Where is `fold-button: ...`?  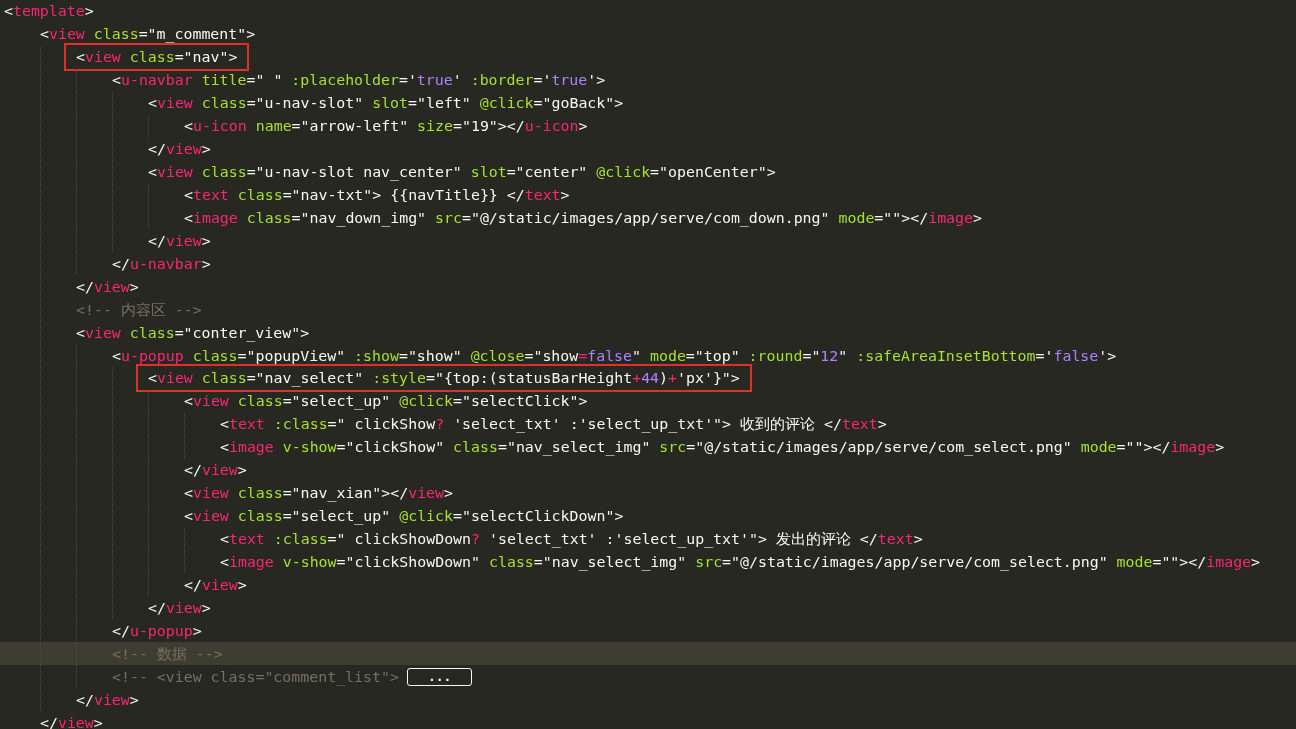 fold-button: ... is located at coordinates (439, 676).